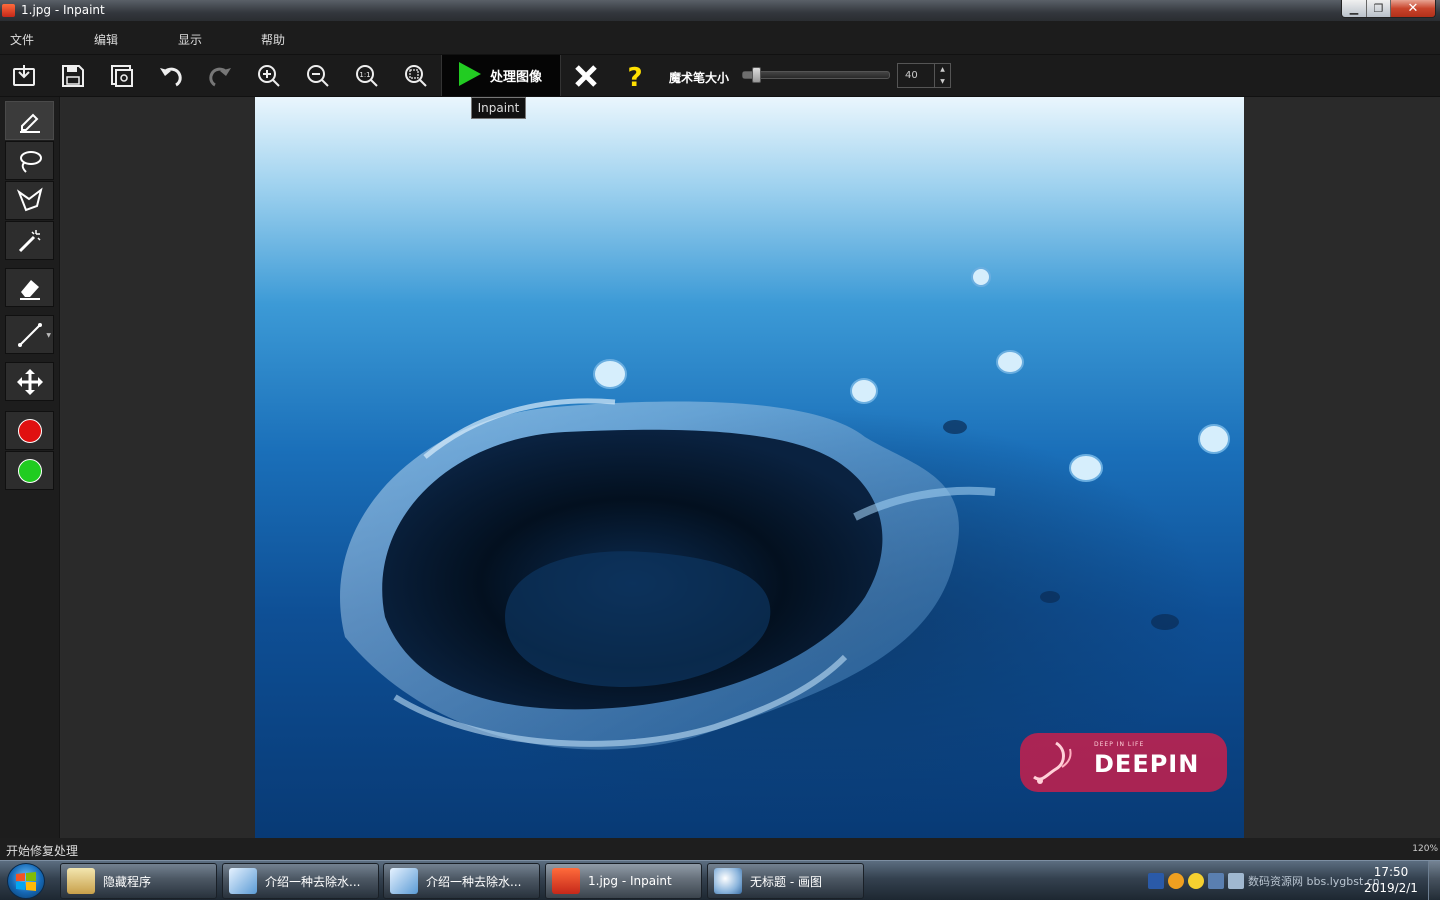  What do you see at coordinates (273, 39) in the screenshot?
I see `menu-help: 帮助` at bounding box center [273, 39].